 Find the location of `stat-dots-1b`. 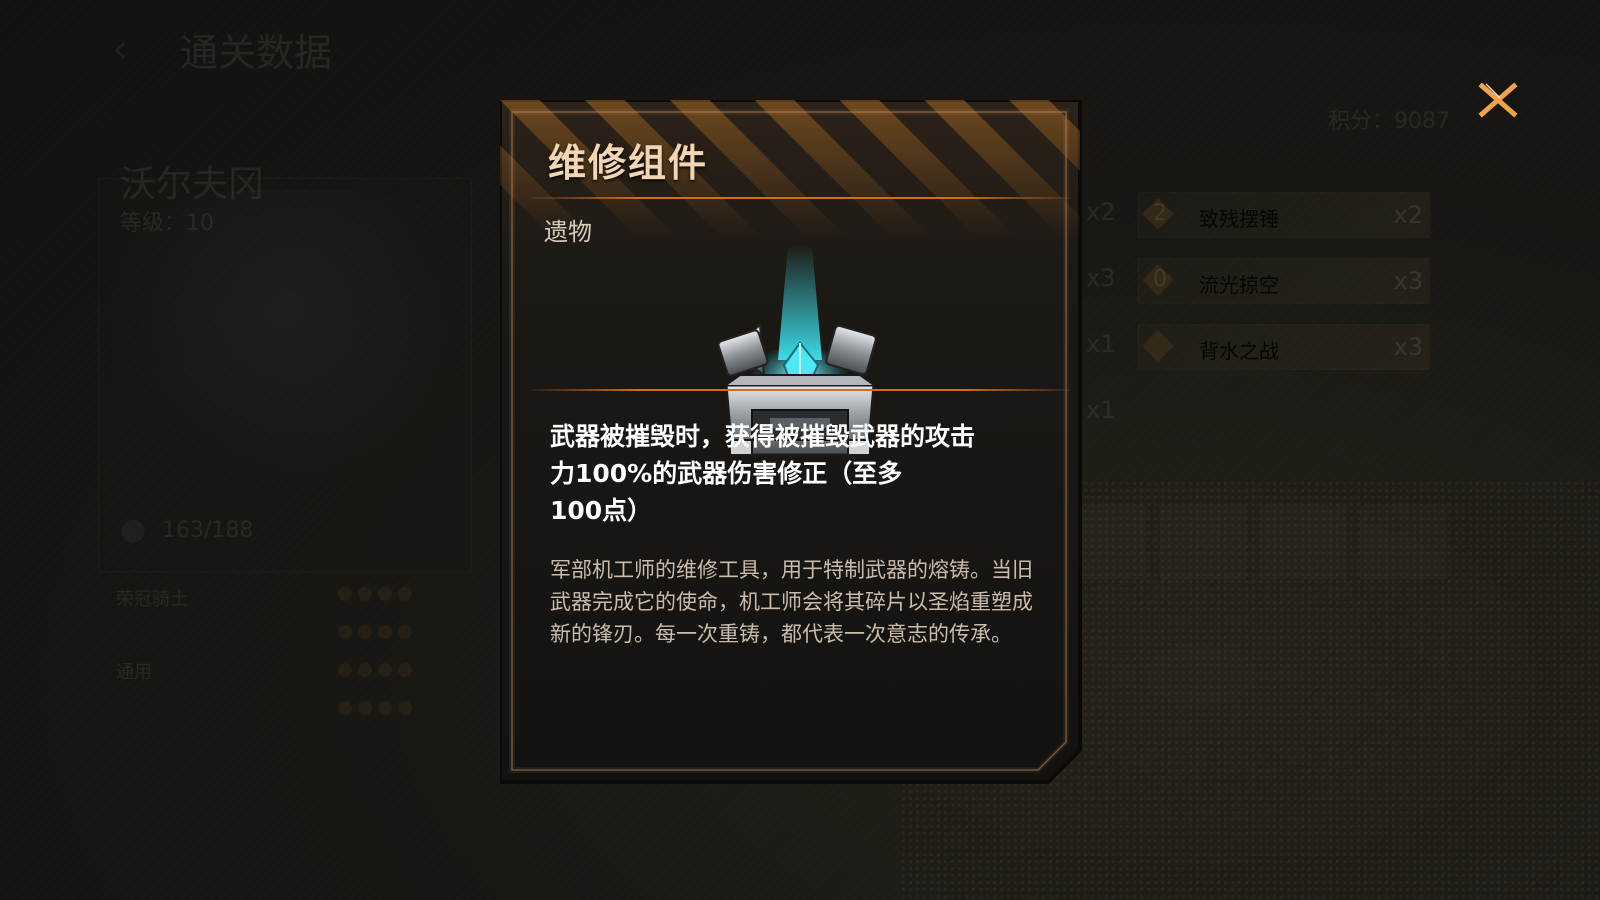

stat-dots-1b is located at coordinates (378, 633).